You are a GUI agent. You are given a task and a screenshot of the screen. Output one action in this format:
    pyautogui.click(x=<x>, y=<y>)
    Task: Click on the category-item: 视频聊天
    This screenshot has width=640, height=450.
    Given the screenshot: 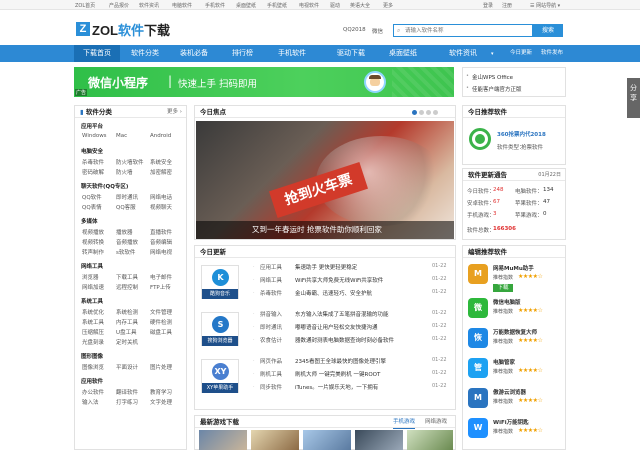 What is the action you would take?
    pyautogui.click(x=161, y=207)
    